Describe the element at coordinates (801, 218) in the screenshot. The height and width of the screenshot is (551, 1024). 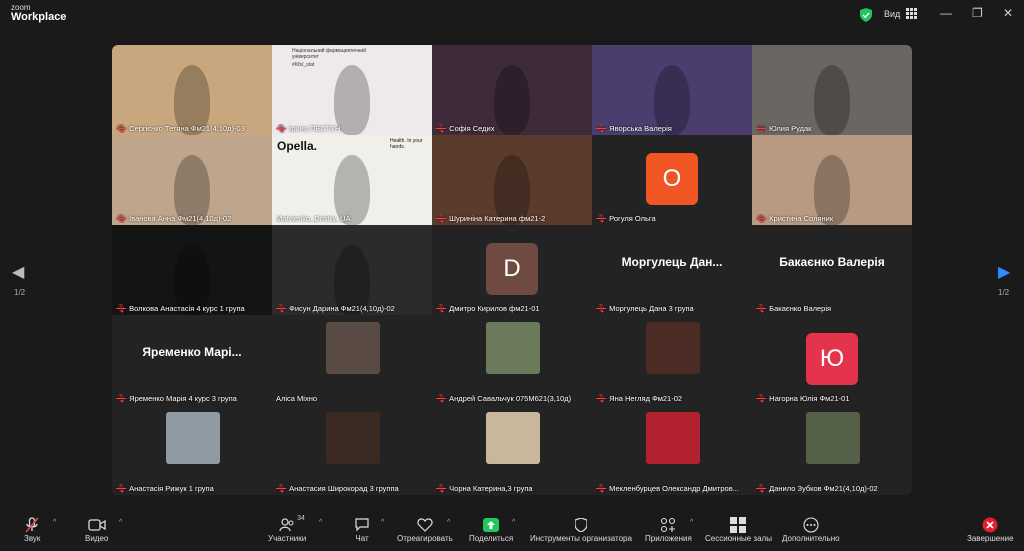
I see `participant-name-text: Кристина Соляник` at that location.